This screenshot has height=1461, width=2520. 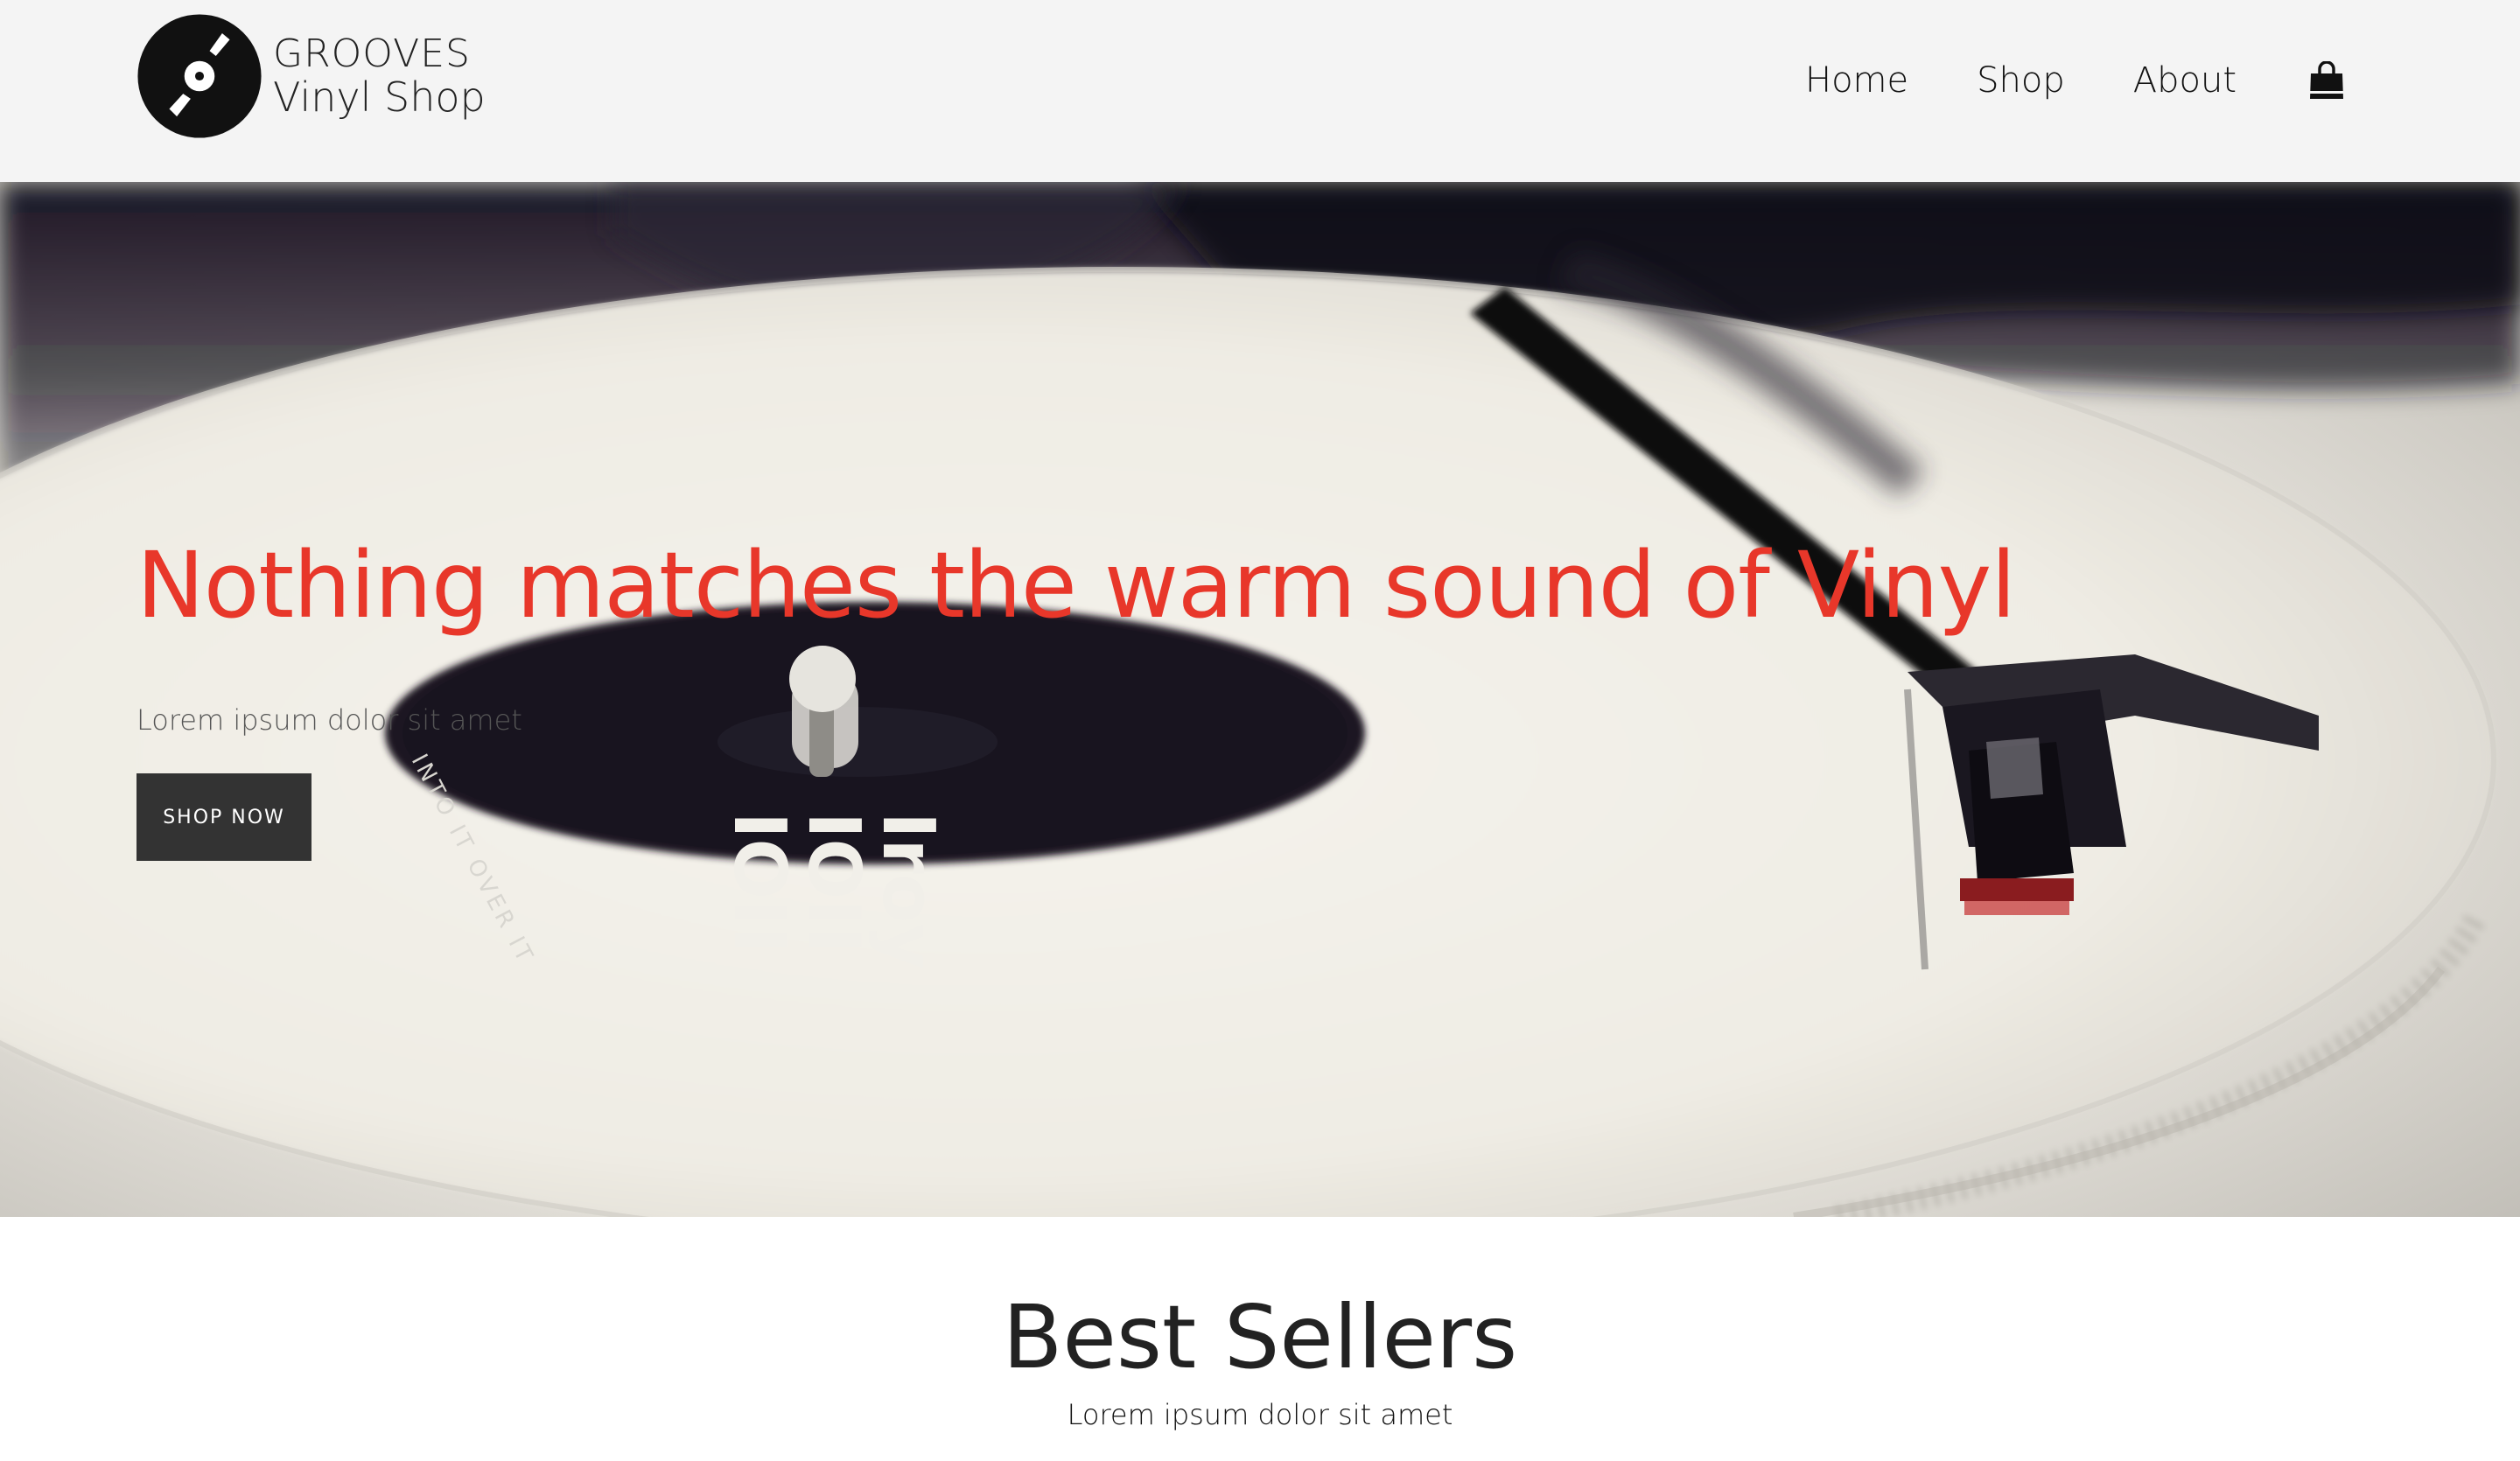 What do you see at coordinates (759, 883) in the screenshot?
I see `record-label-text-3: IOII` at bounding box center [759, 883].